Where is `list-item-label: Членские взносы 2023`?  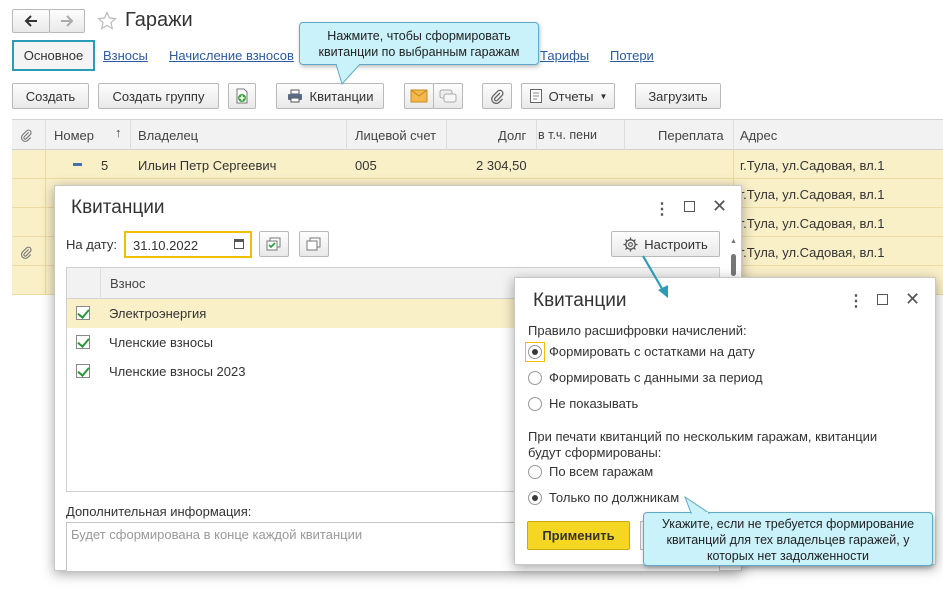
list-item-label: Членские взносы 2023 is located at coordinates (177, 371).